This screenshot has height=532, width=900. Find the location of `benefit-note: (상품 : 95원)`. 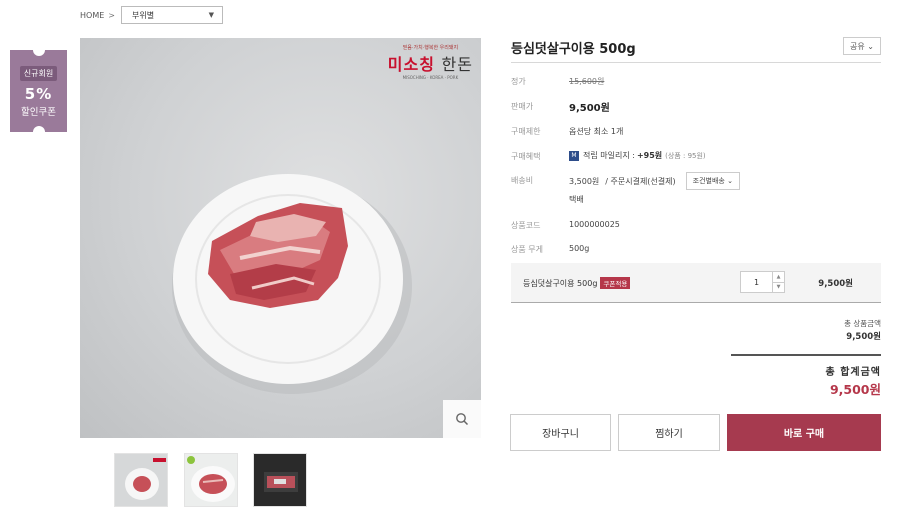

benefit-note: (상품 : 95원) is located at coordinates (685, 155).